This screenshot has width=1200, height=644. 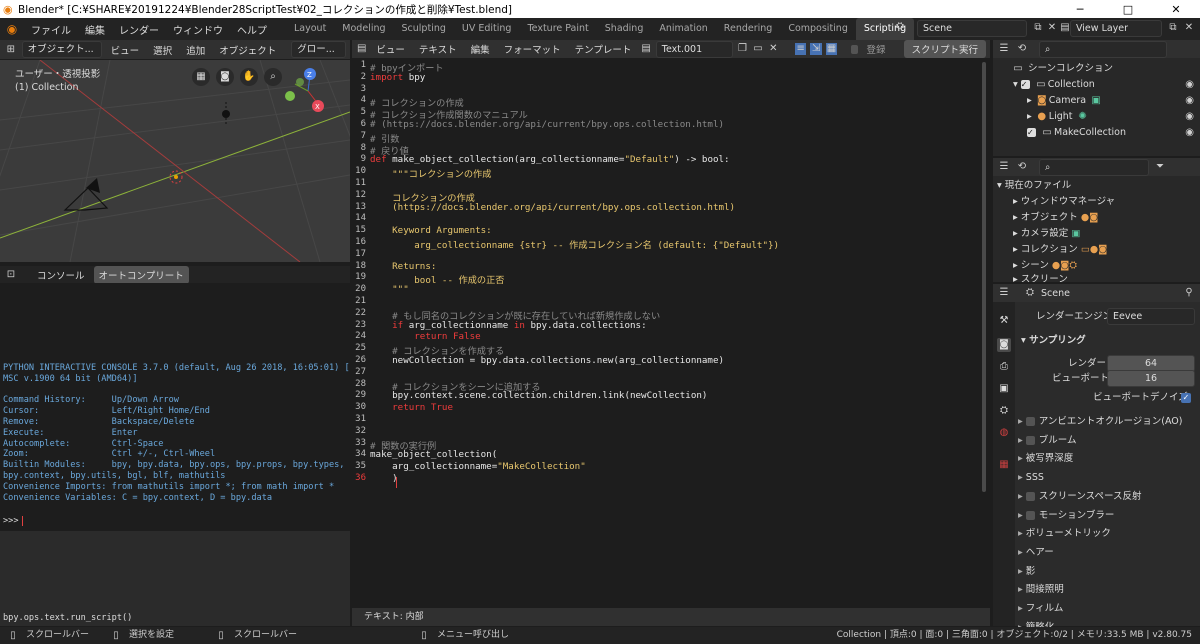 What do you see at coordinates (1040, 277) in the screenshot?
I see `file-screens: ▸ スクリーン` at bounding box center [1040, 277].